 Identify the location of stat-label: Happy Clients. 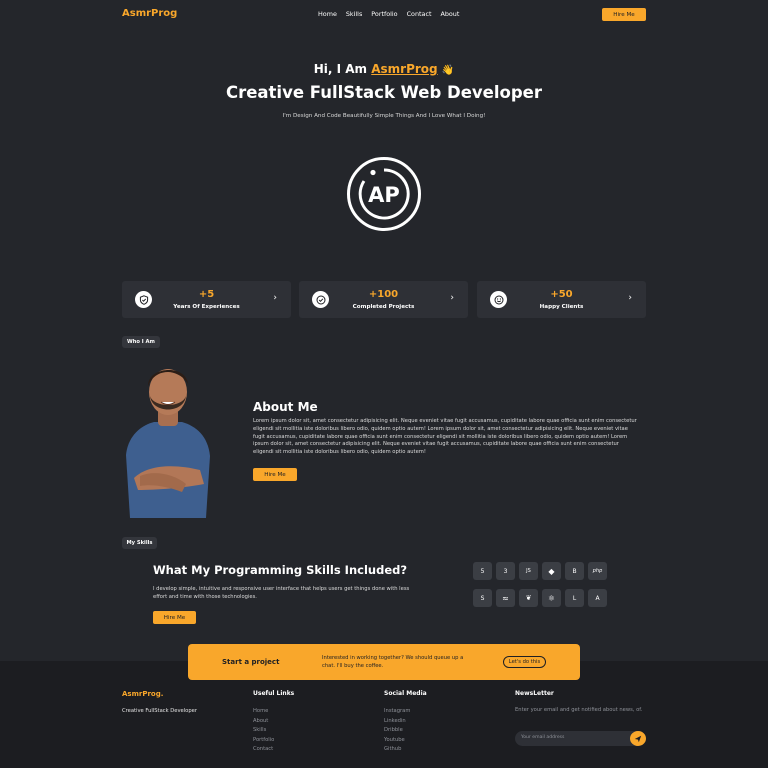
(561, 306).